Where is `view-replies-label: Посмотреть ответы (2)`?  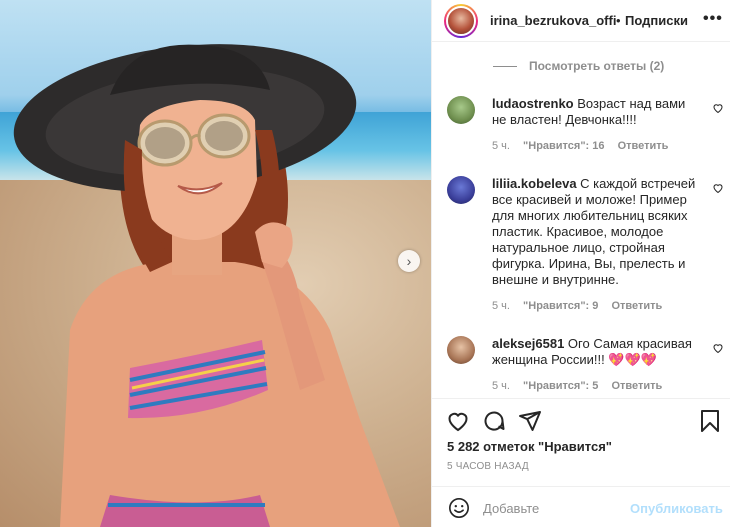
view-replies-label: Посмотреть ответы (2) is located at coordinates (597, 66).